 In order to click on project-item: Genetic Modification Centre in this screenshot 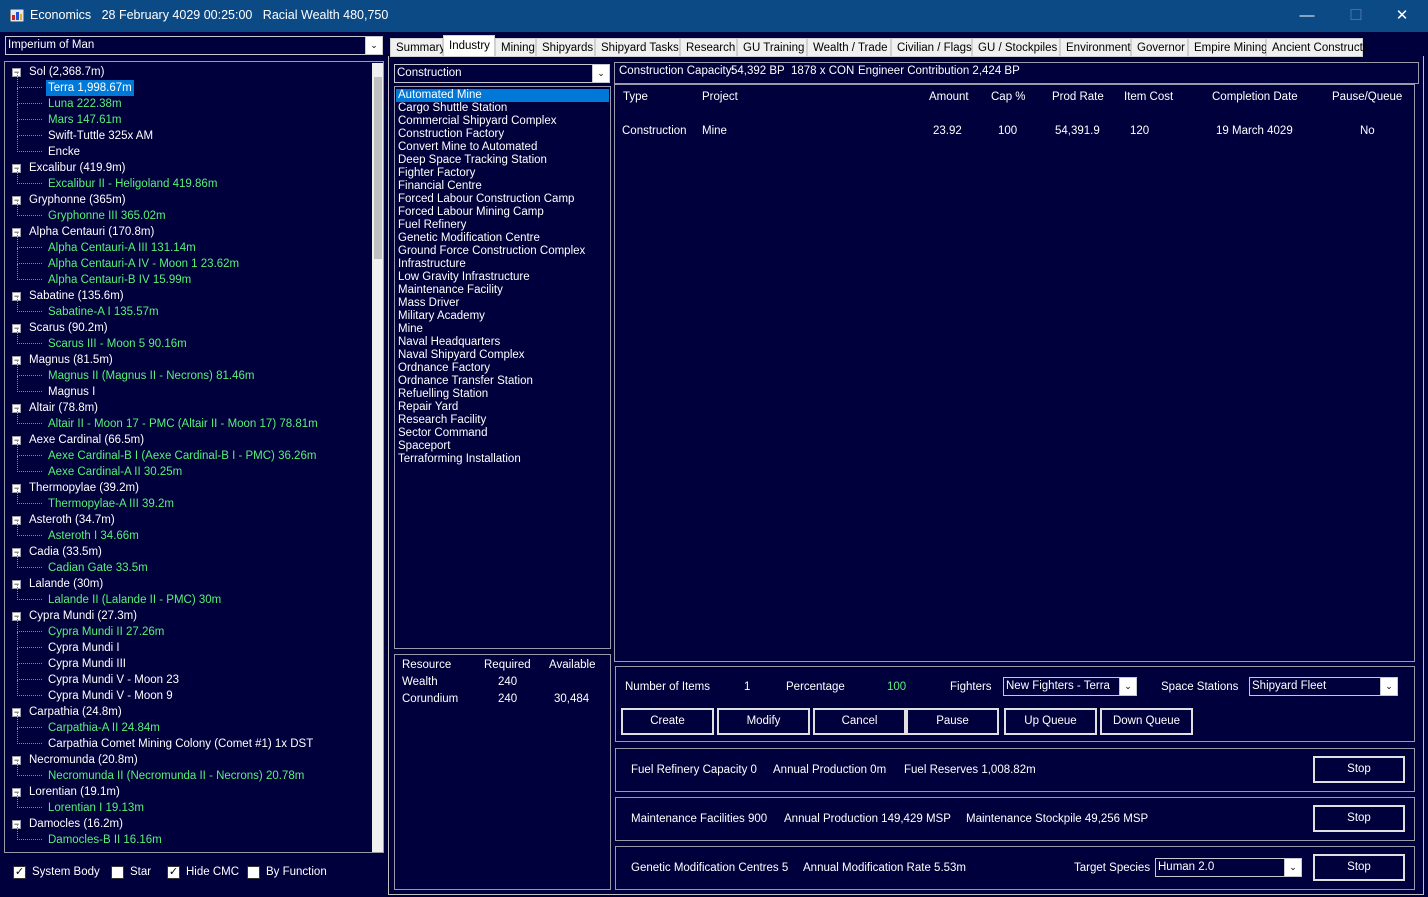, I will do `click(502, 238)`.